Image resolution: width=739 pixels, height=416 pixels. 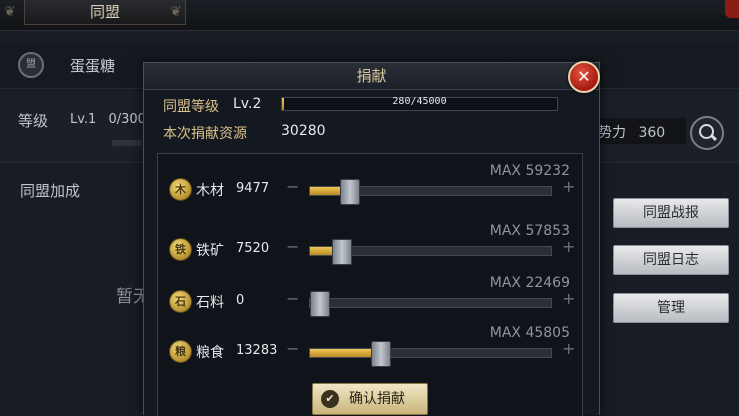 I want to click on alliance-exp-text: 280/45000, so click(x=419, y=101).